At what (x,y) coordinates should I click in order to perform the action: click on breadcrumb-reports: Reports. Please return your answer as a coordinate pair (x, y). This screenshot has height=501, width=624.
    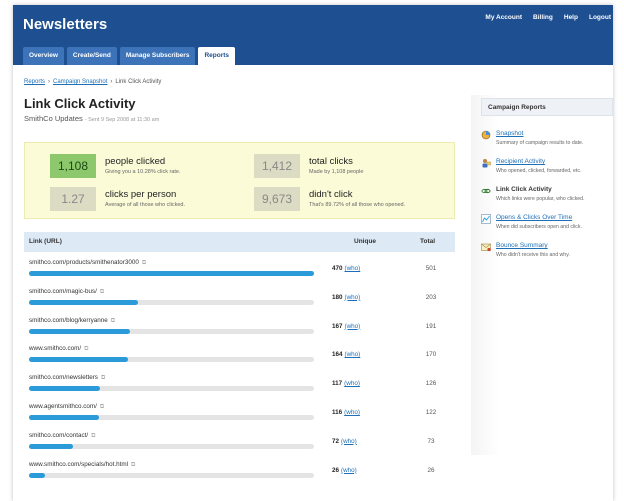
    Looking at the image, I should click on (34, 82).